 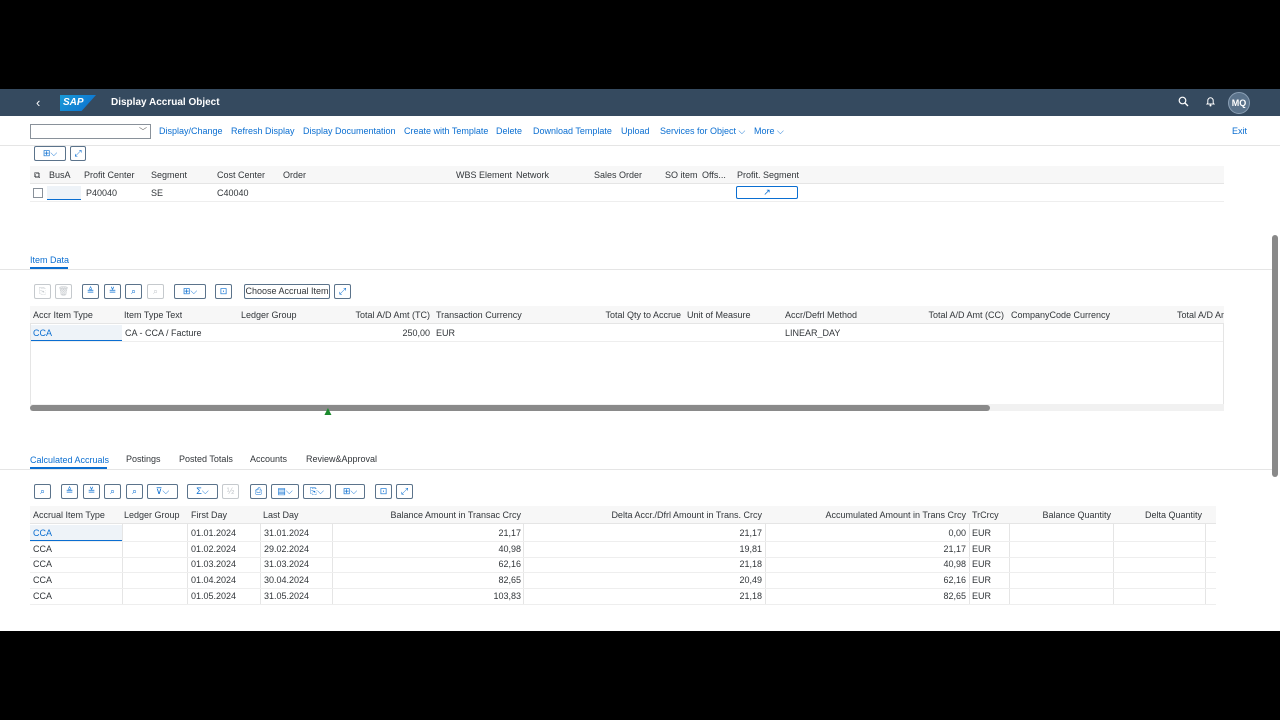 I want to click on export-menu-icon: ⎘⌵, so click(x=317, y=491).